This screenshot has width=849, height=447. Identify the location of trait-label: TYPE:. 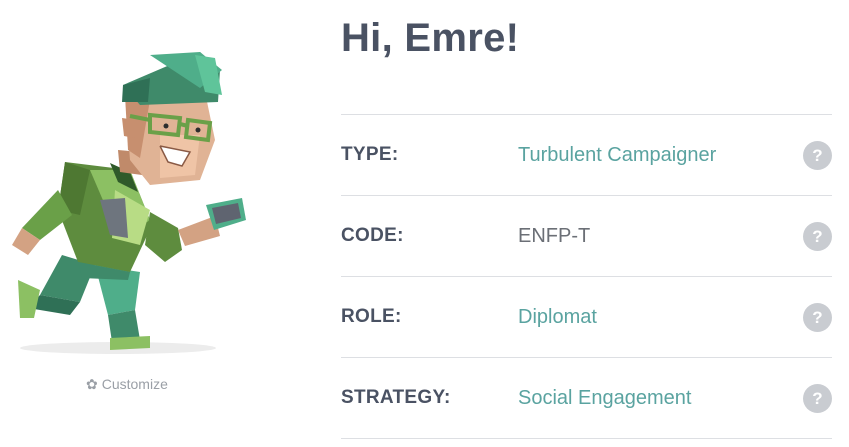
(370, 154).